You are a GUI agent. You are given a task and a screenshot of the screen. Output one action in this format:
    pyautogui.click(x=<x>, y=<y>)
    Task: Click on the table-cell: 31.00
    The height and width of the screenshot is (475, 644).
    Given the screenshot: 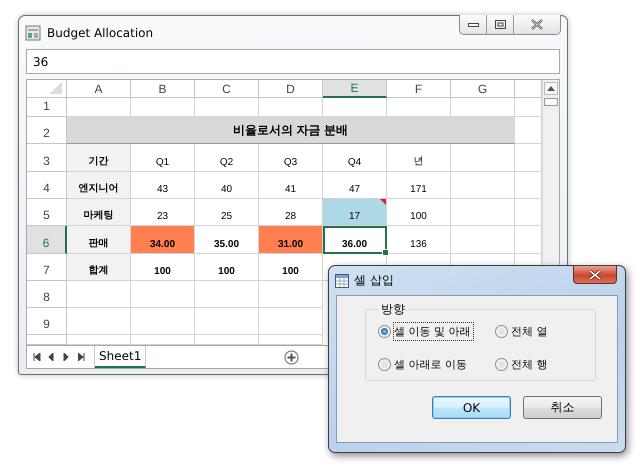 What is the action you would take?
    pyautogui.click(x=291, y=240)
    